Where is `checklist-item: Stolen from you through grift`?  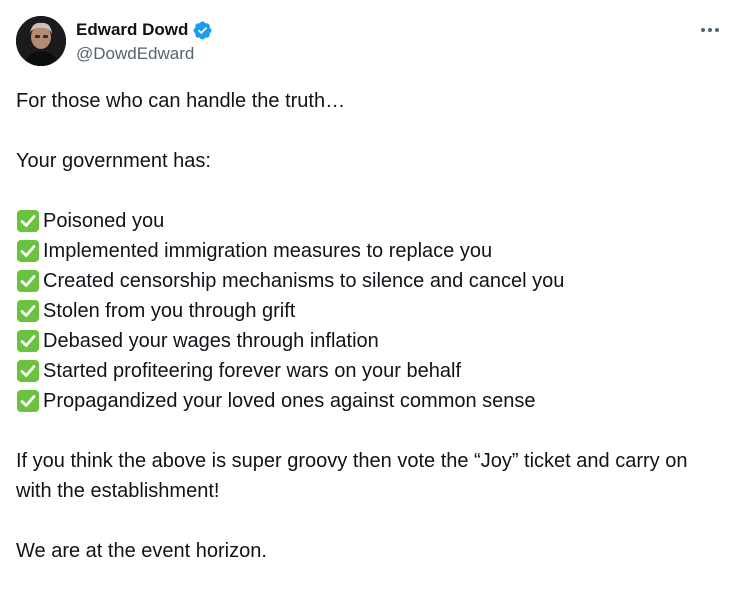
checklist-item: Stolen from you through grift is located at coordinates (372, 311).